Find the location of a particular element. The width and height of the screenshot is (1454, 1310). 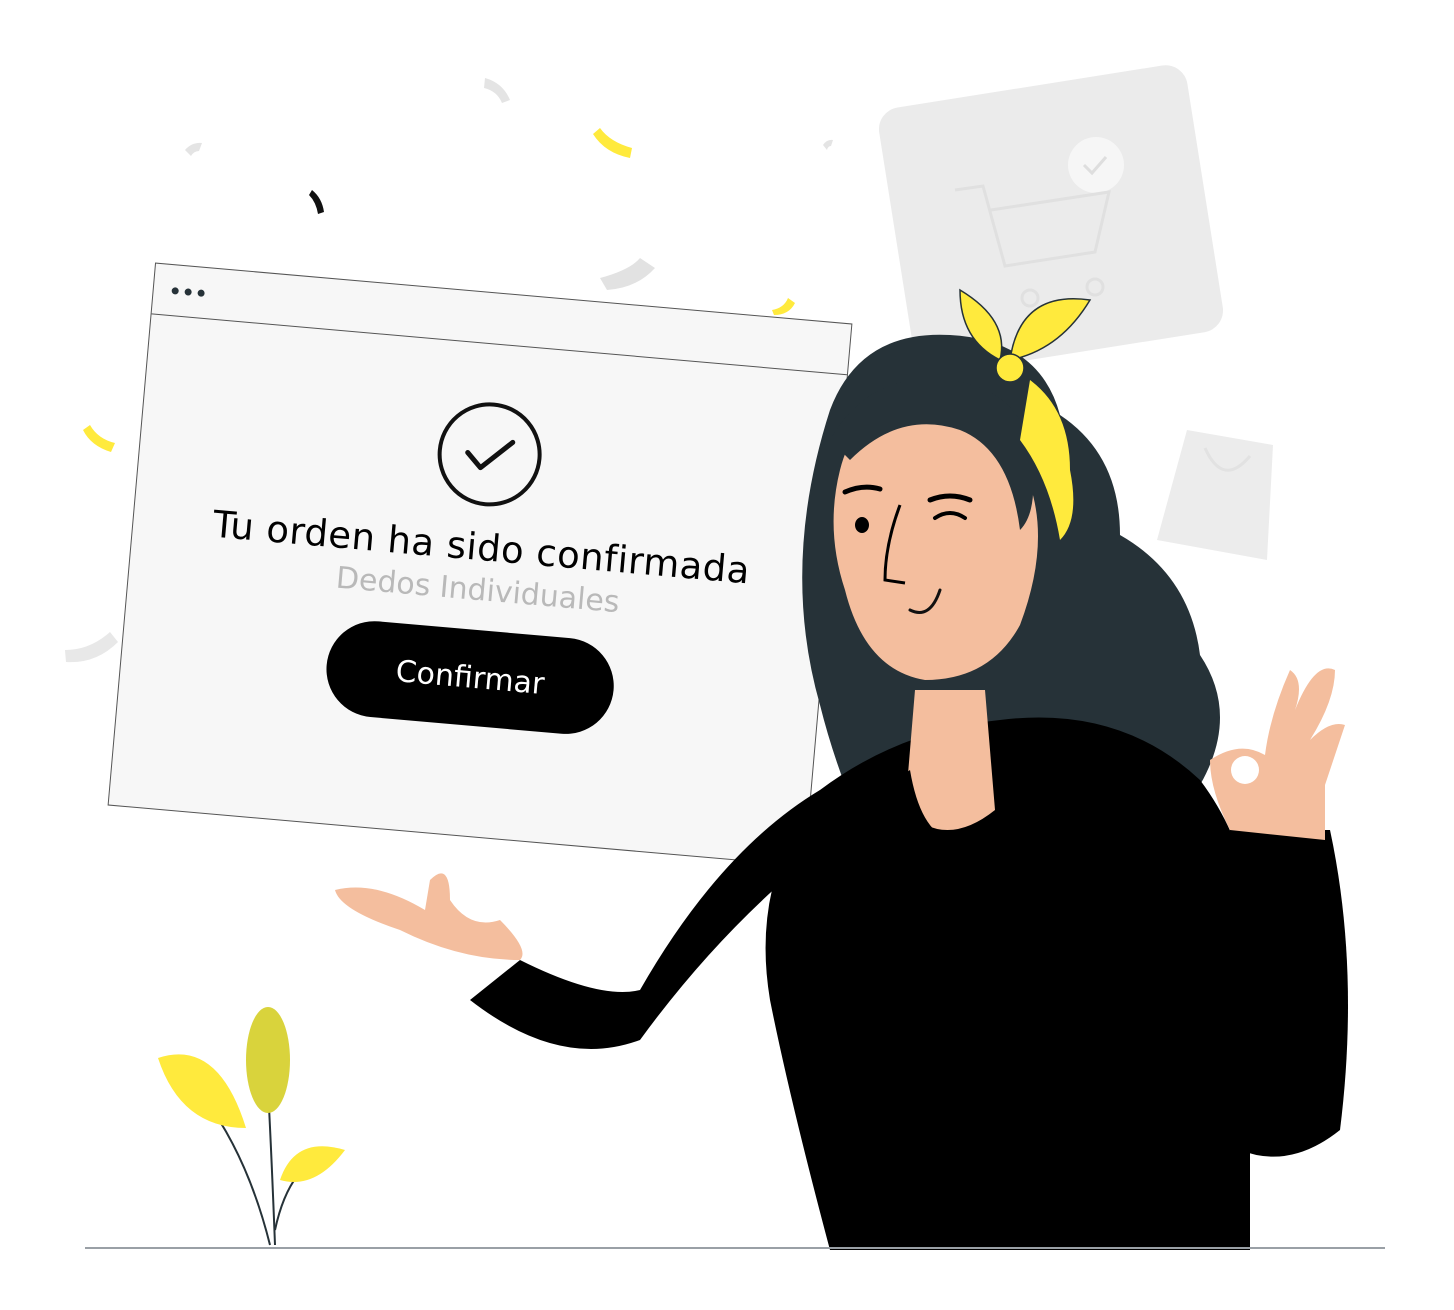

floor-line is located at coordinates (735, 1248).